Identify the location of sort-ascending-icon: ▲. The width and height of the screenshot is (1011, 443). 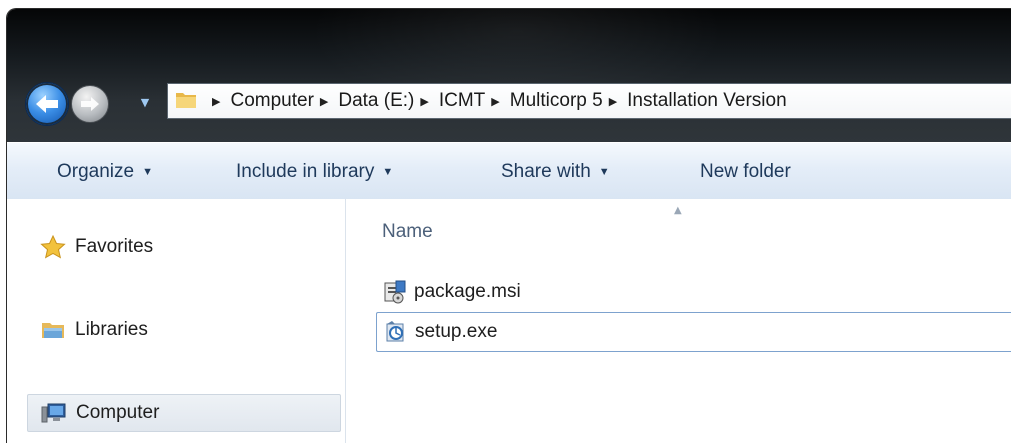
(678, 210).